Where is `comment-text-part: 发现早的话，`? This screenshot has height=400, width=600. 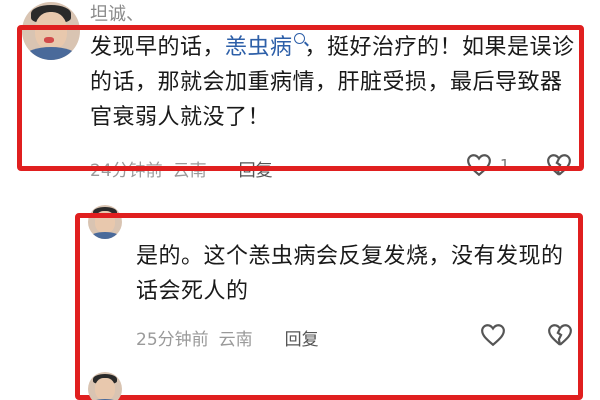 comment-text-part: 发现早的话， is located at coordinates (158, 47).